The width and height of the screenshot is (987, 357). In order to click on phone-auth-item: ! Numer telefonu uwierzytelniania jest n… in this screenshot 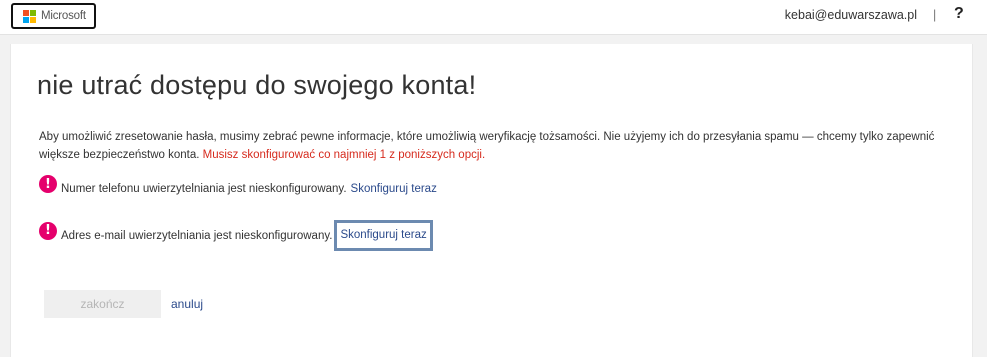, I will do `click(238, 186)`.